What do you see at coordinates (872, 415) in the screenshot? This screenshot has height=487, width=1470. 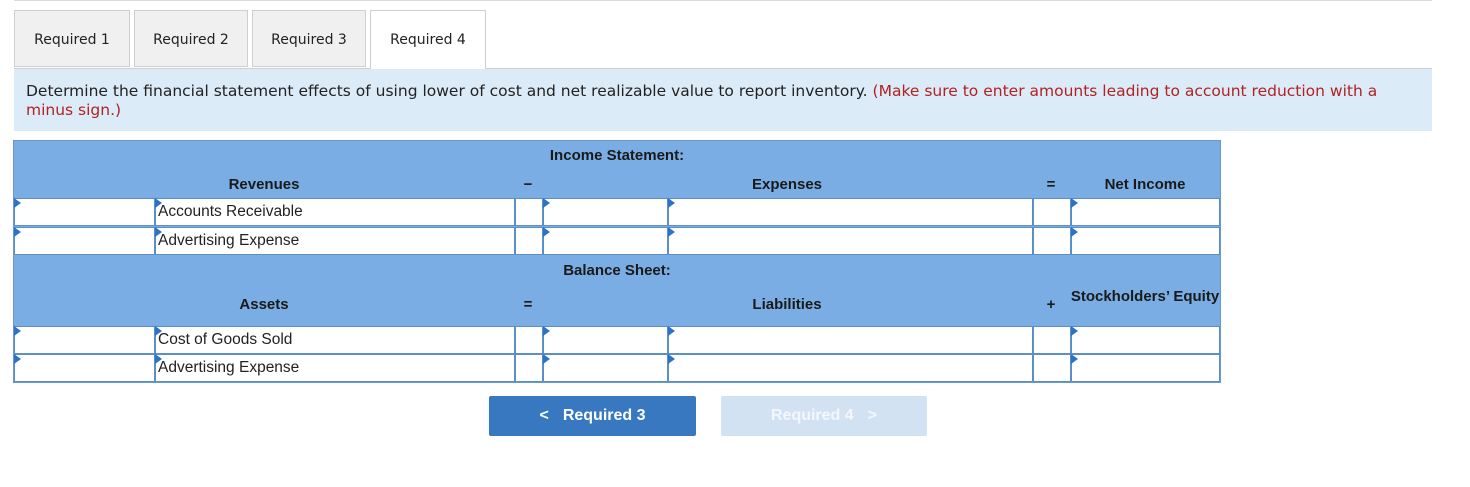 I see `chevron-right-icon: >` at bounding box center [872, 415].